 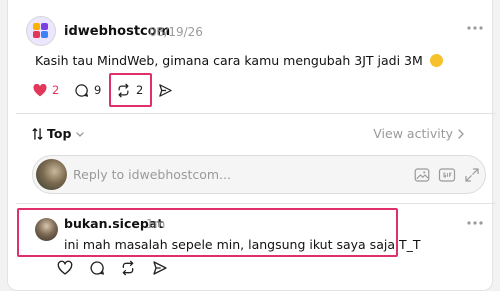 What do you see at coordinates (130, 90) in the screenshot?
I see `repost-highlight-box` at bounding box center [130, 90].